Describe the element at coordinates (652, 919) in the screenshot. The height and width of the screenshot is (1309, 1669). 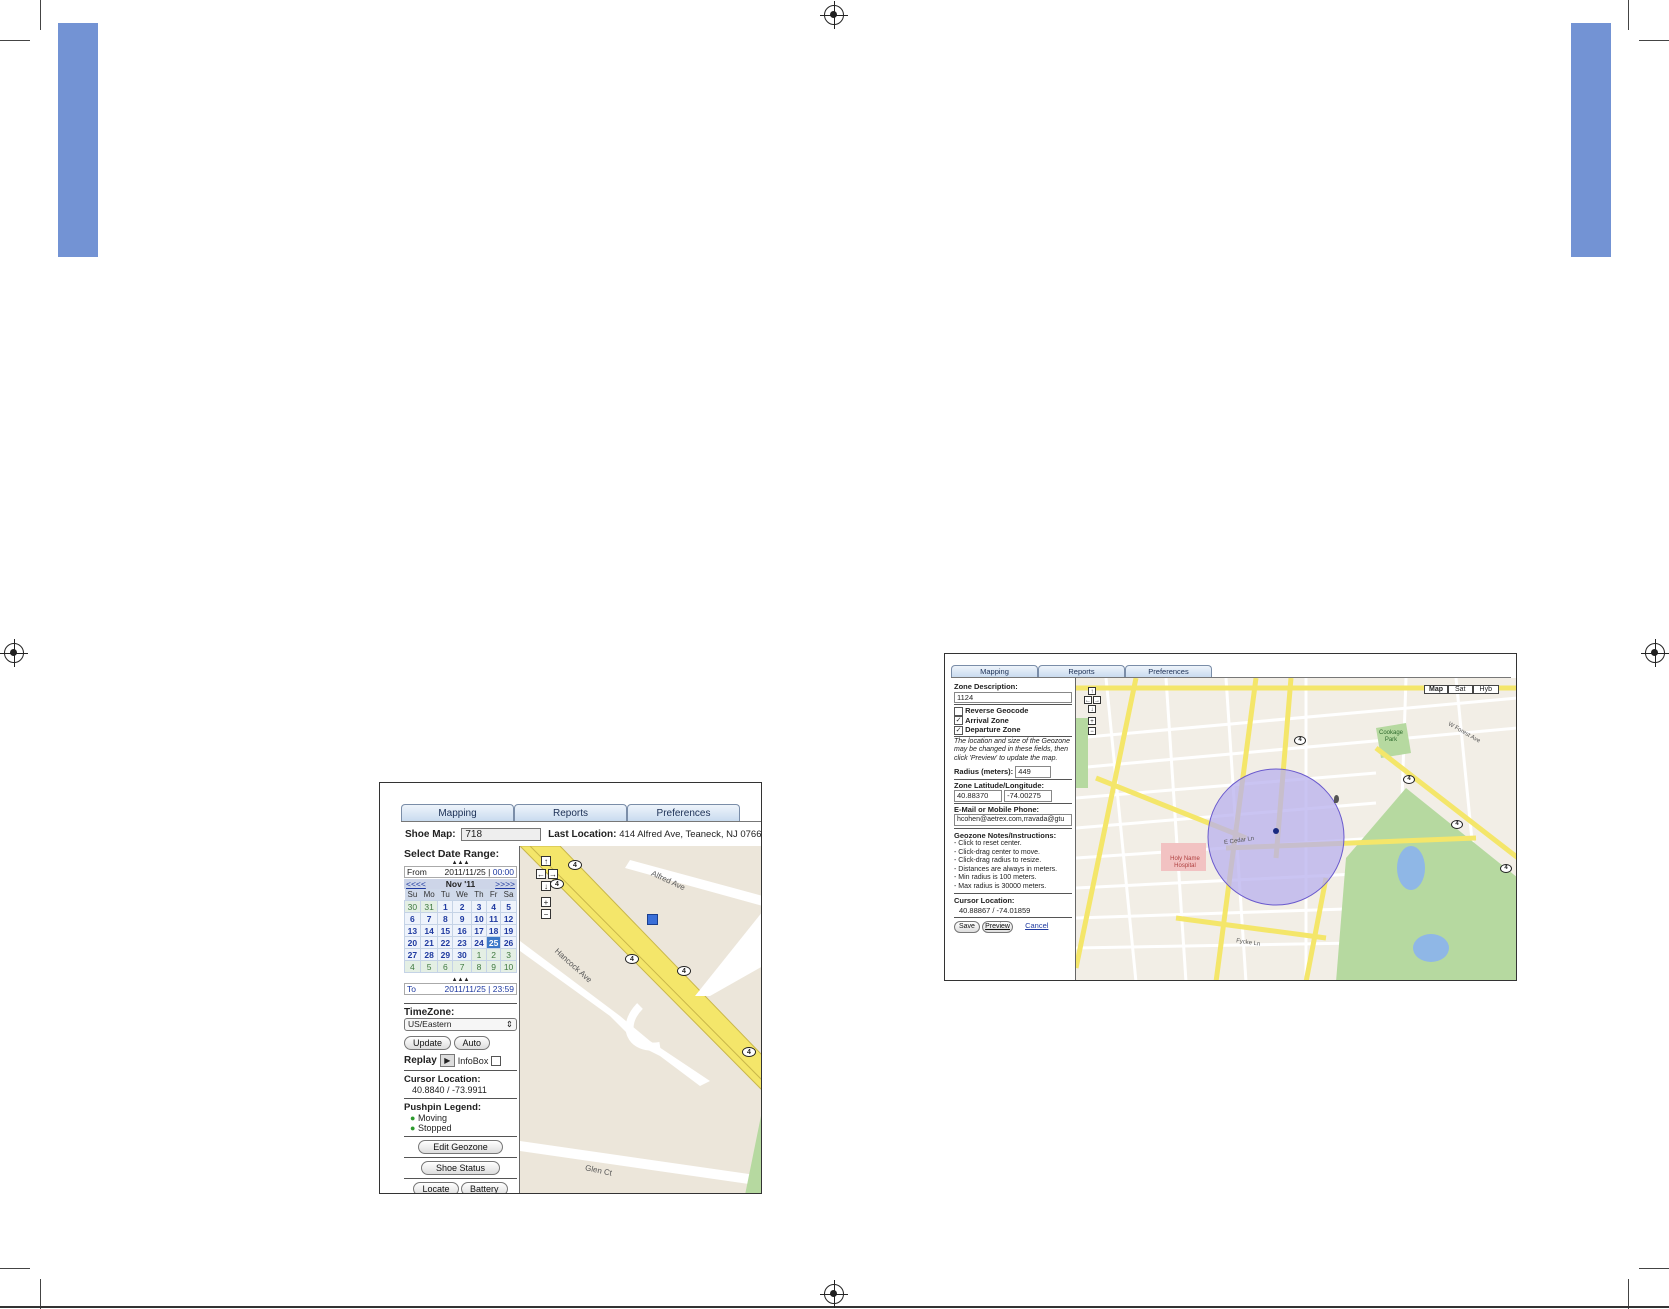
I see `shoe-pushpin-icon` at that location.